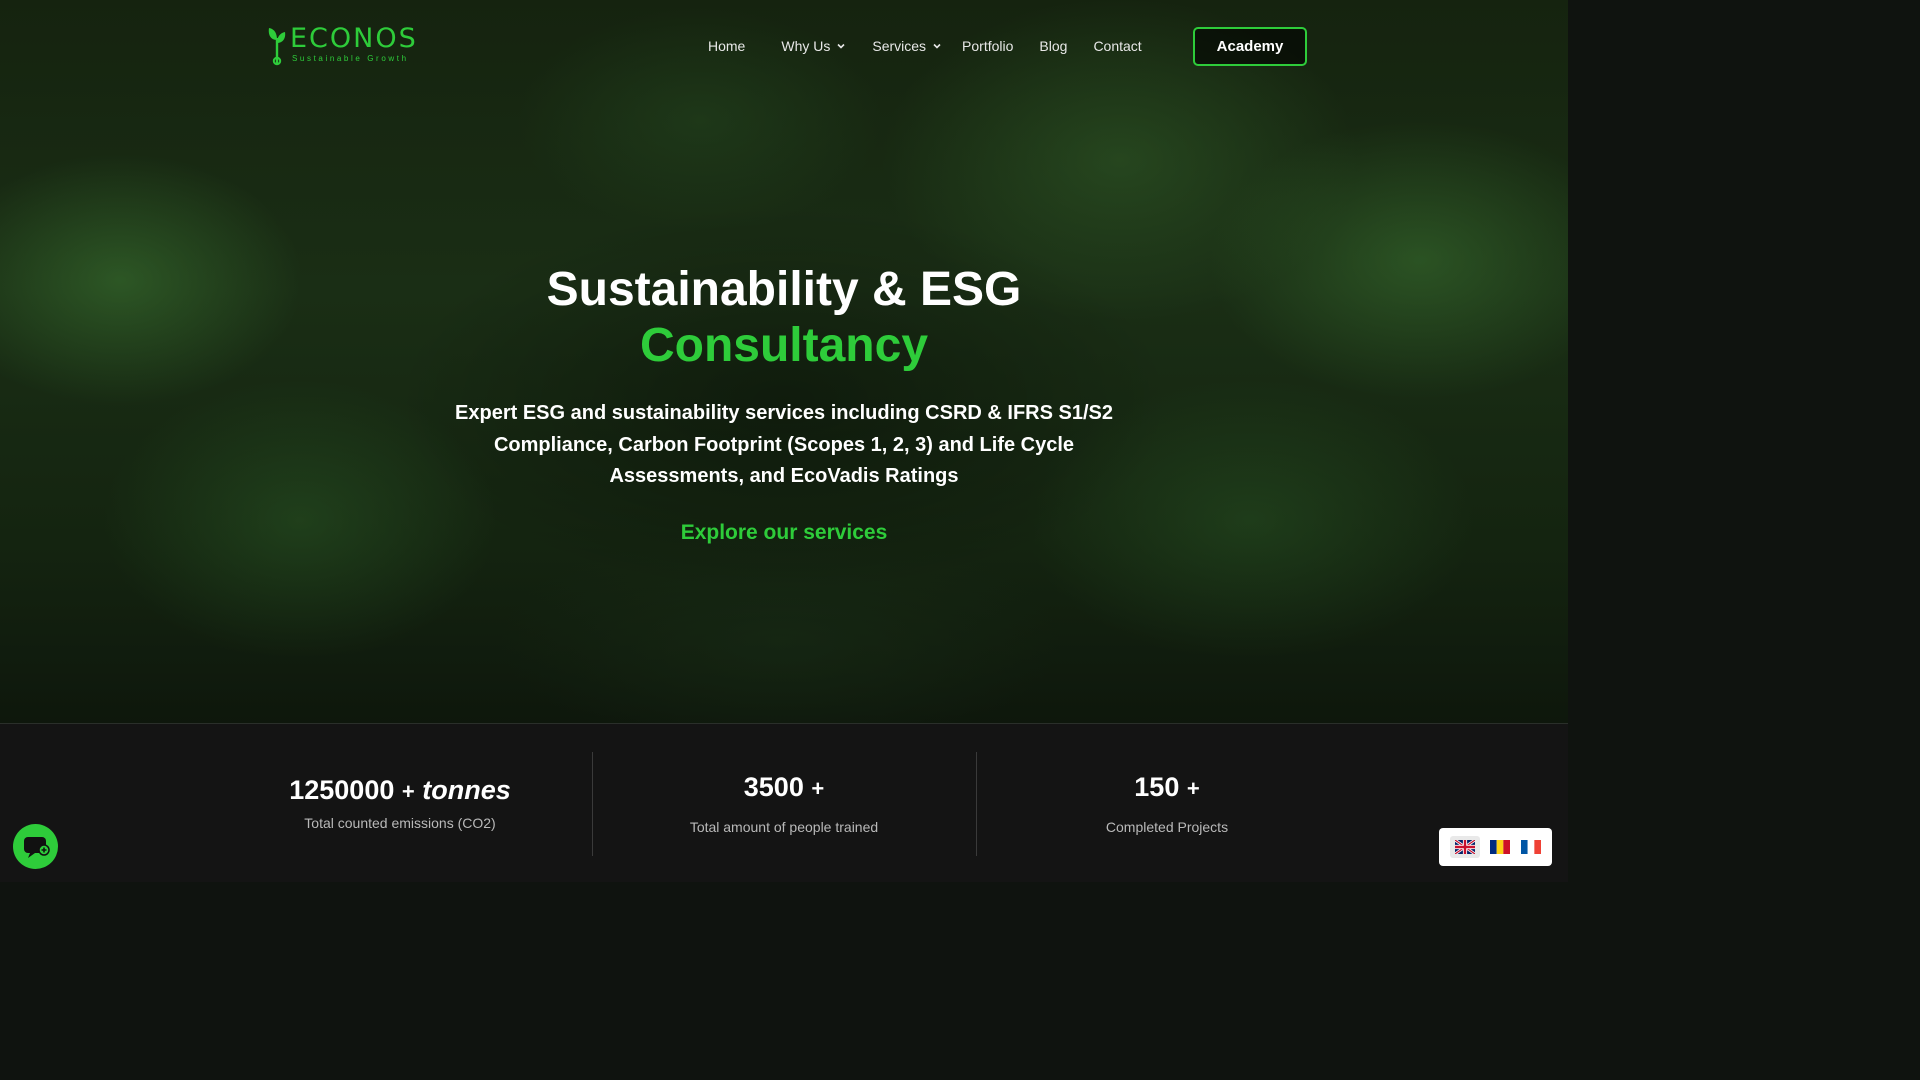 This screenshot has height=1080, width=1920. What do you see at coordinates (277, 47) in the screenshot?
I see `sprout-icon` at bounding box center [277, 47].